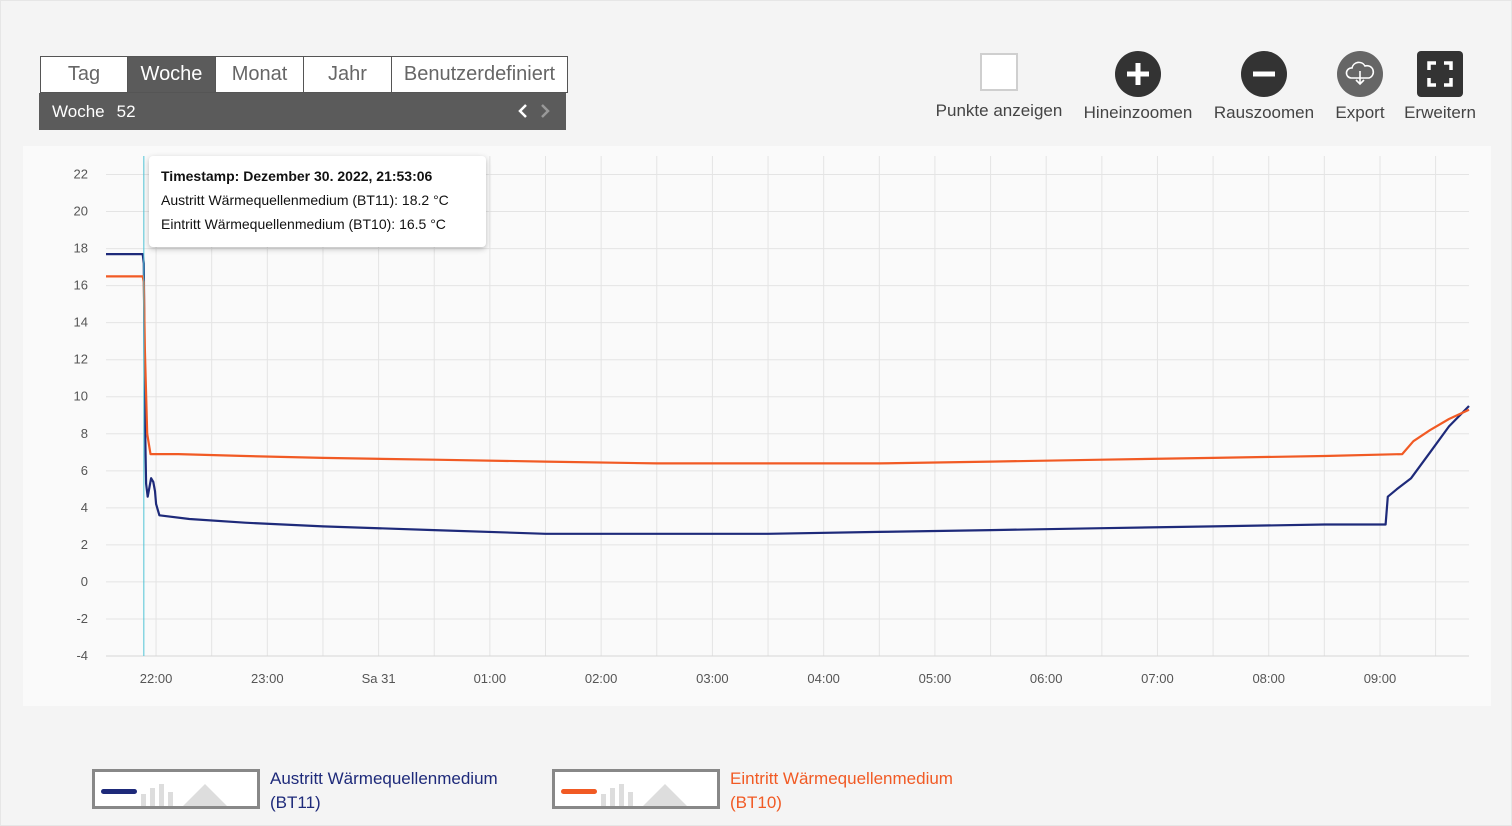 The width and height of the screenshot is (1512, 826). I want to click on y-tick-label: 14, so click(81, 322).